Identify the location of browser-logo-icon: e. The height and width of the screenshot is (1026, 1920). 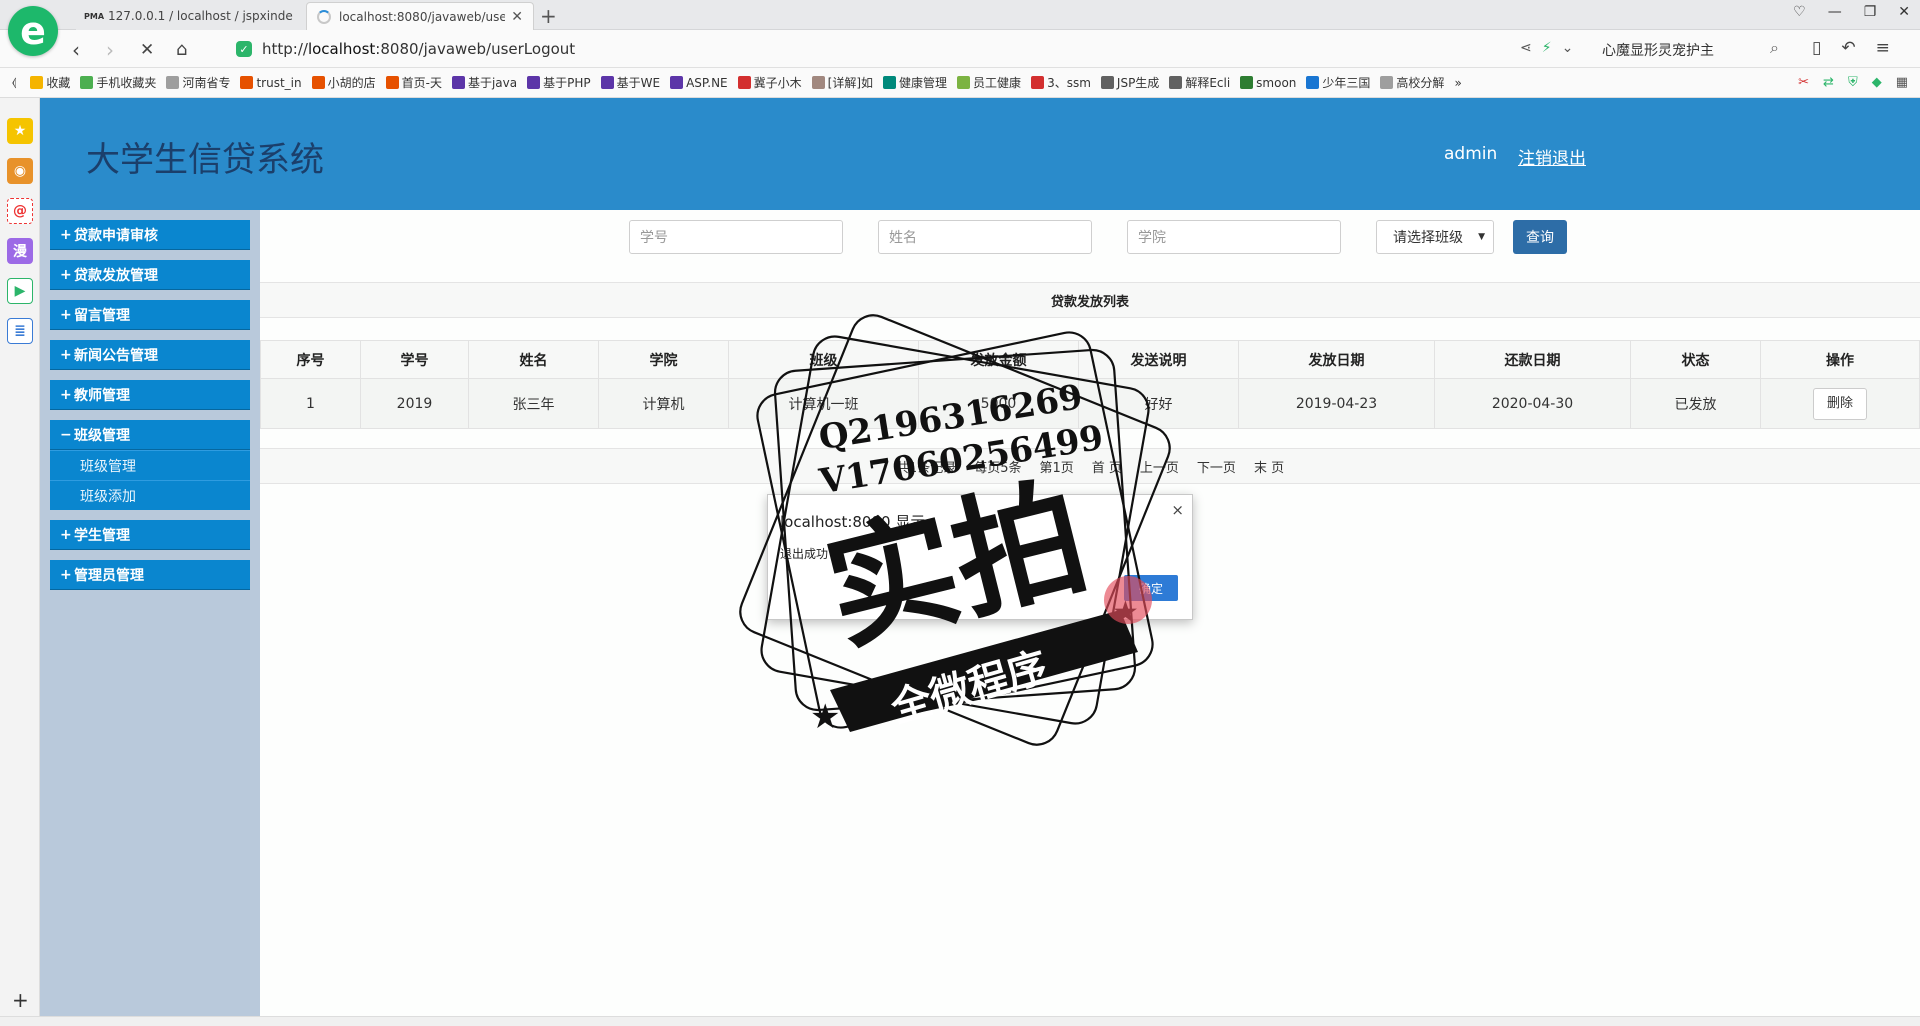
(33, 31).